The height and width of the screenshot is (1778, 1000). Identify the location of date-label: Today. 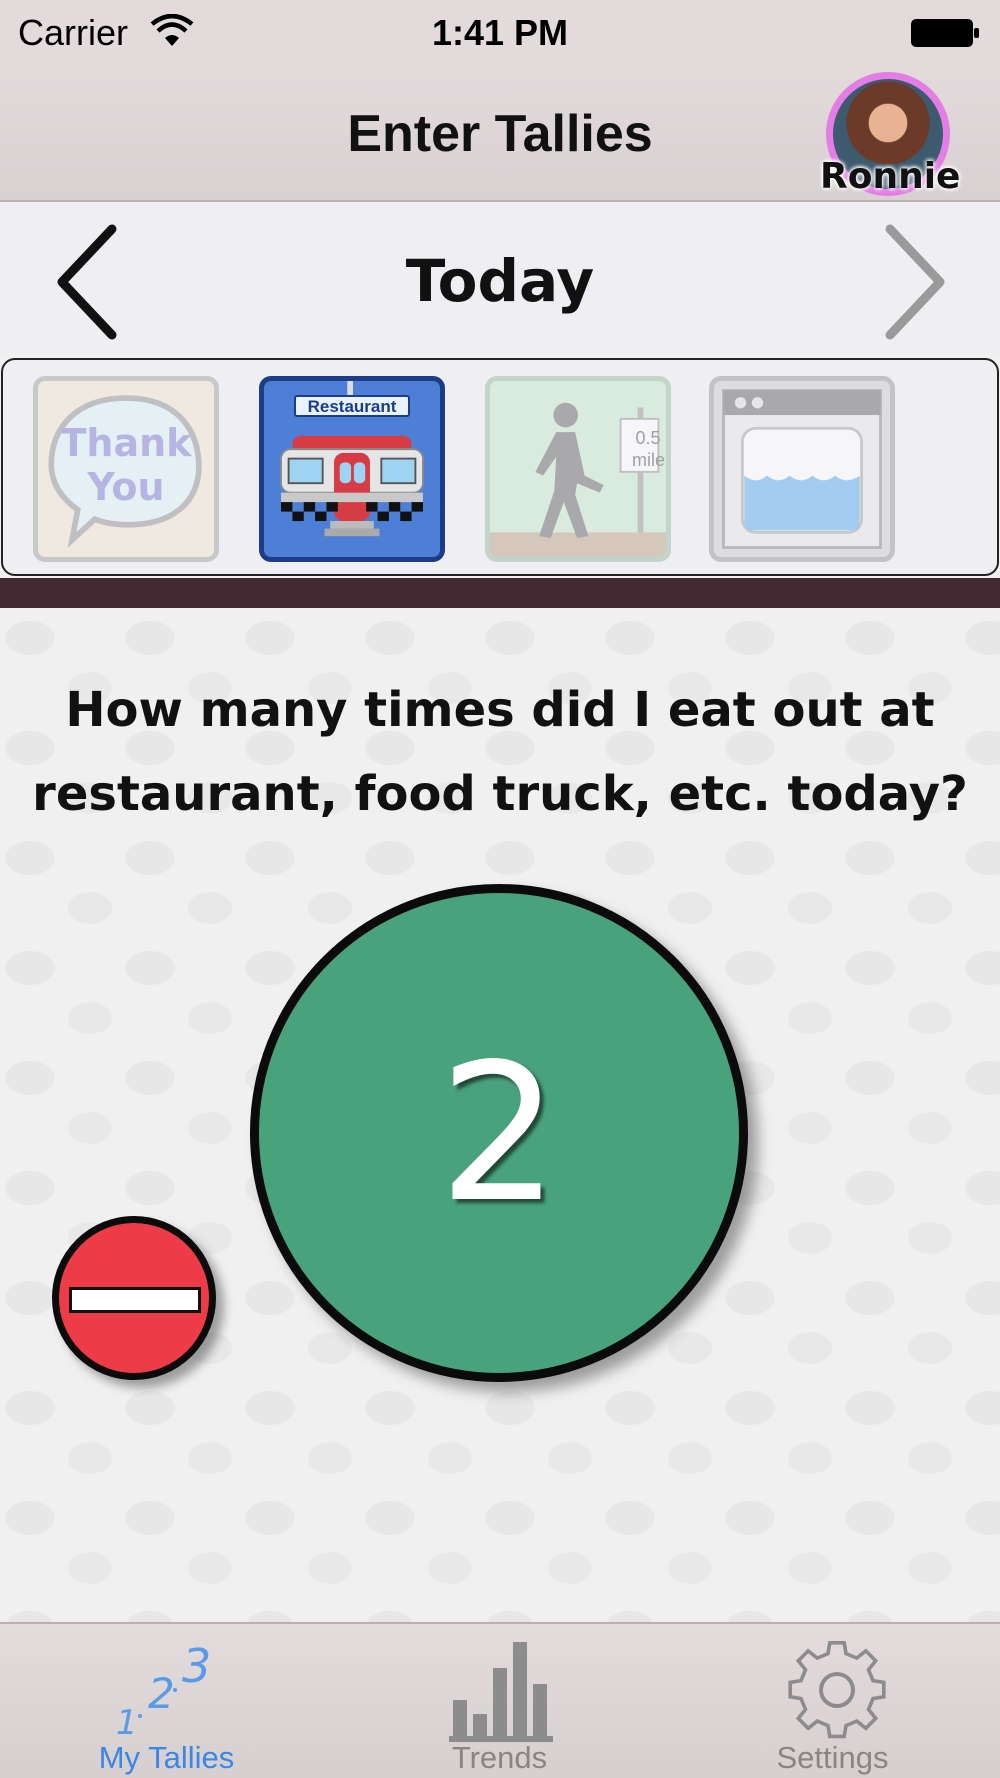
(500, 281).